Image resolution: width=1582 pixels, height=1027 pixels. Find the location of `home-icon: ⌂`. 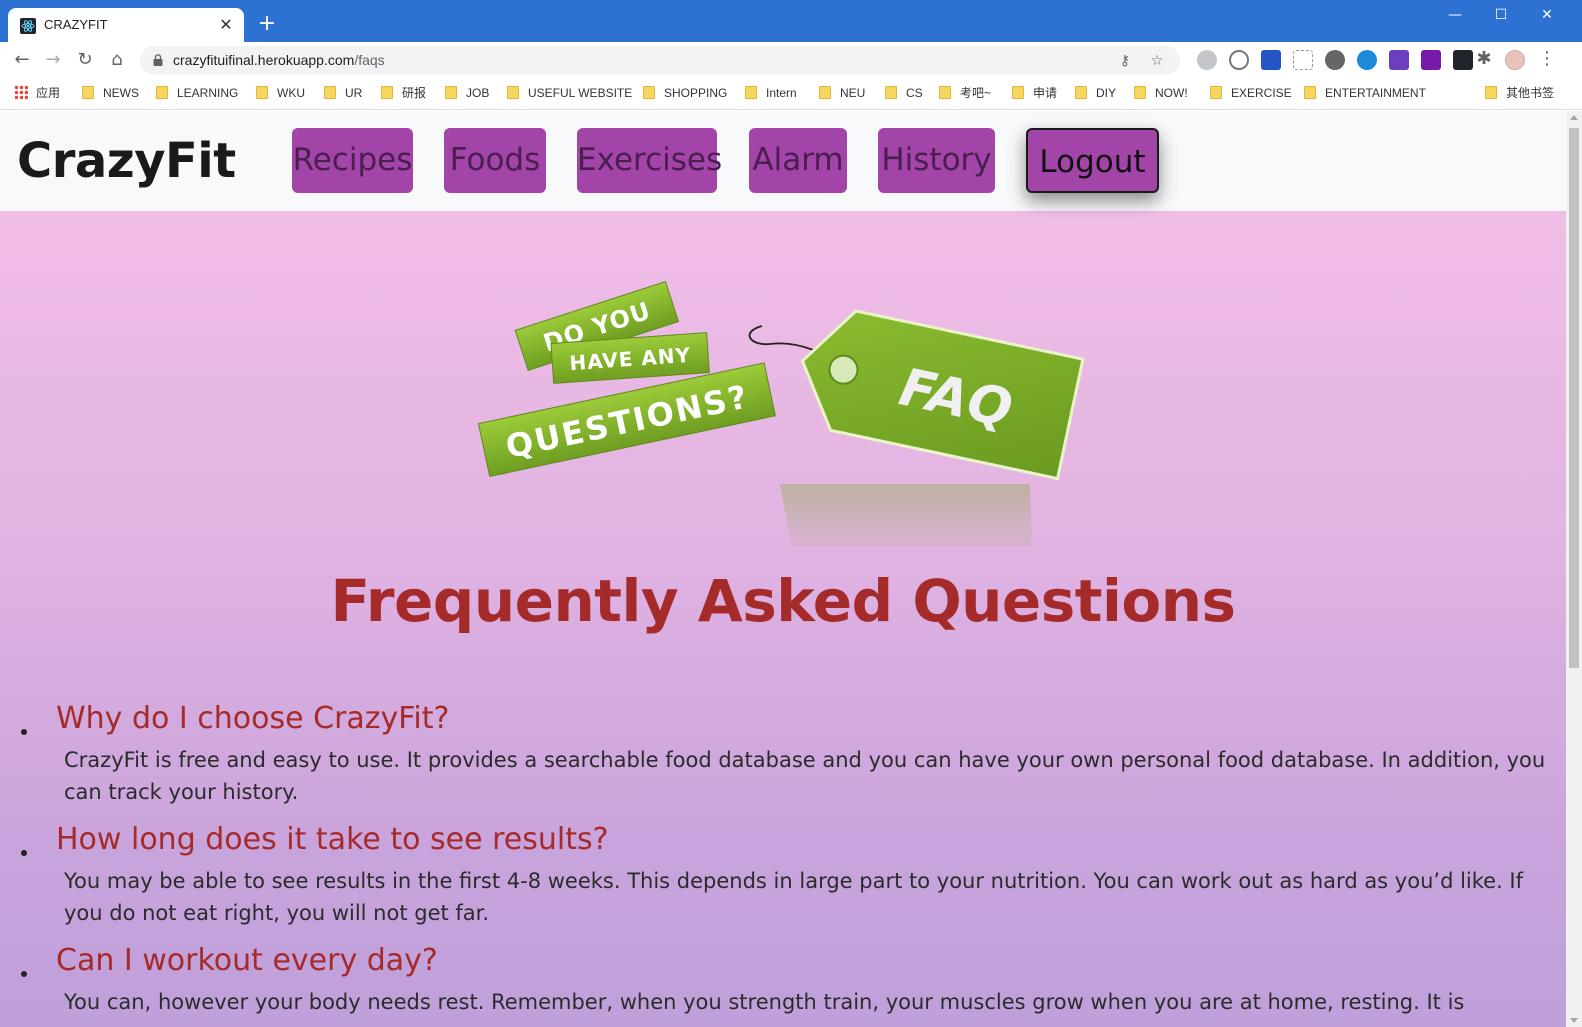

home-icon: ⌂ is located at coordinates (117, 61).